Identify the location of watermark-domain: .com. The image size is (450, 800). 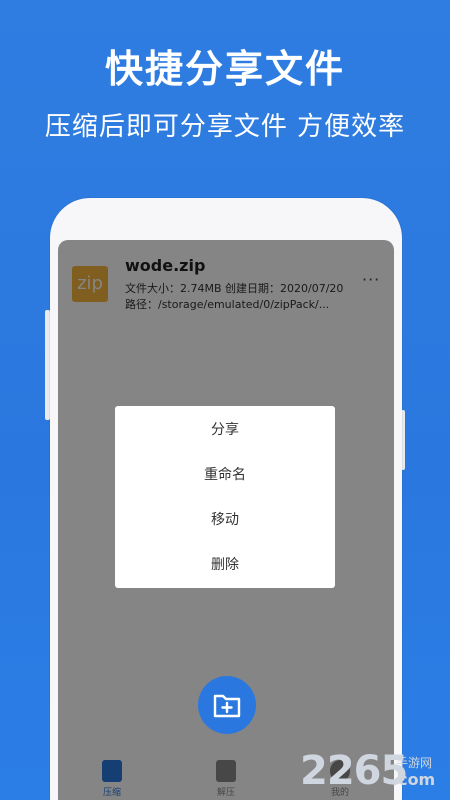
(414, 779).